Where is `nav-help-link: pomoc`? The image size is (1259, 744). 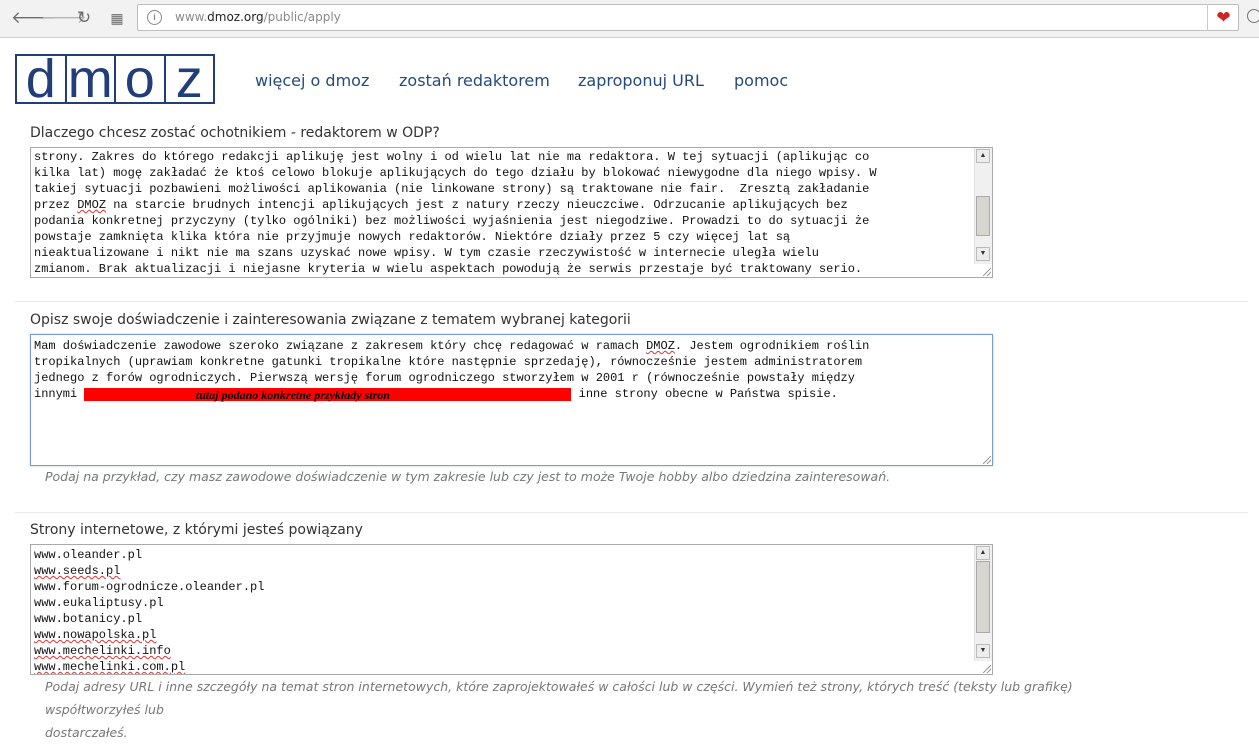
nav-help-link: pomoc is located at coordinates (761, 80).